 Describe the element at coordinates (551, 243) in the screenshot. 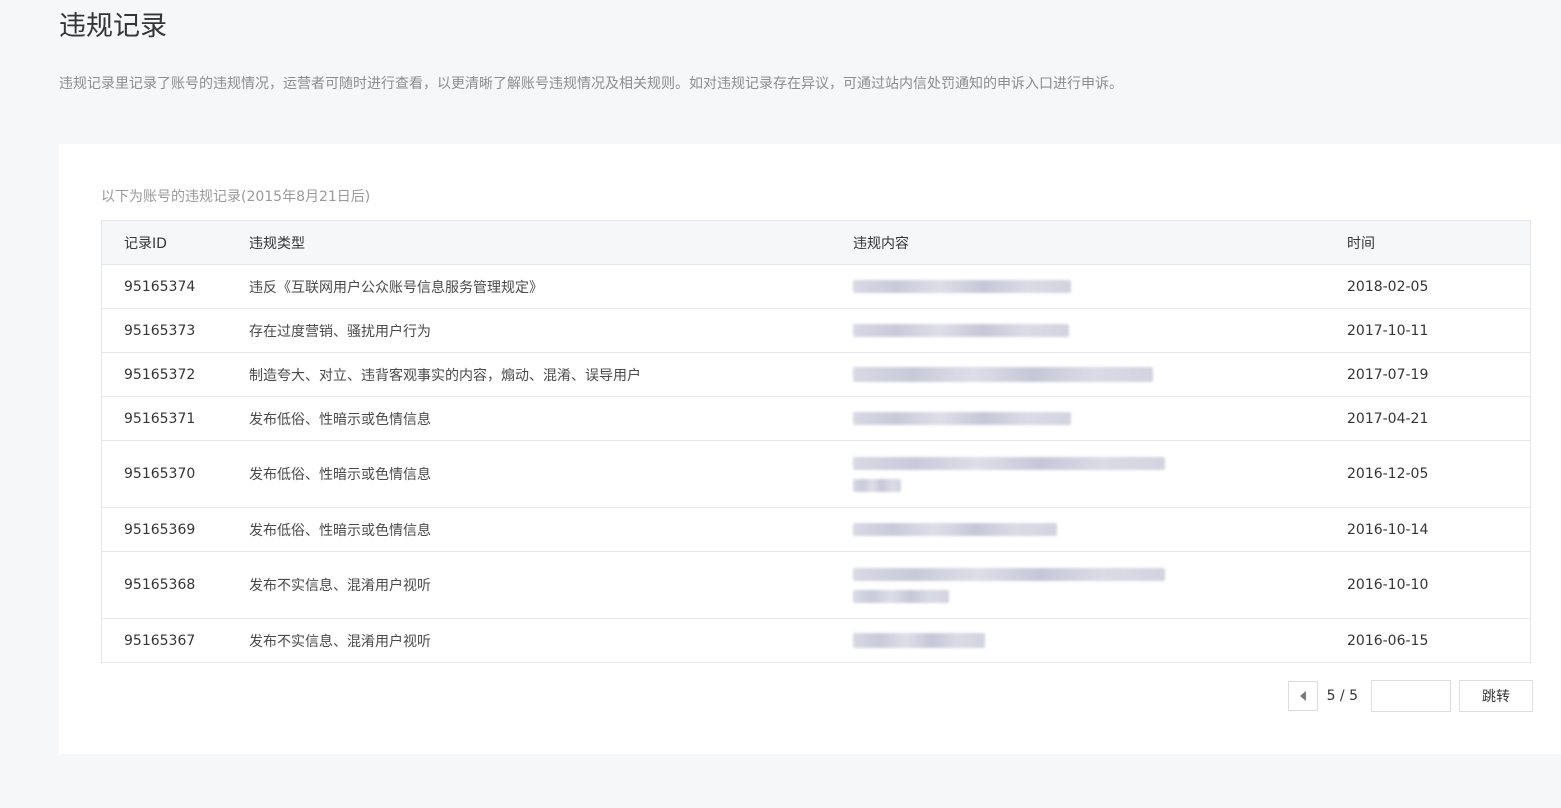

I see `header-violation-type: 违规类型` at that location.